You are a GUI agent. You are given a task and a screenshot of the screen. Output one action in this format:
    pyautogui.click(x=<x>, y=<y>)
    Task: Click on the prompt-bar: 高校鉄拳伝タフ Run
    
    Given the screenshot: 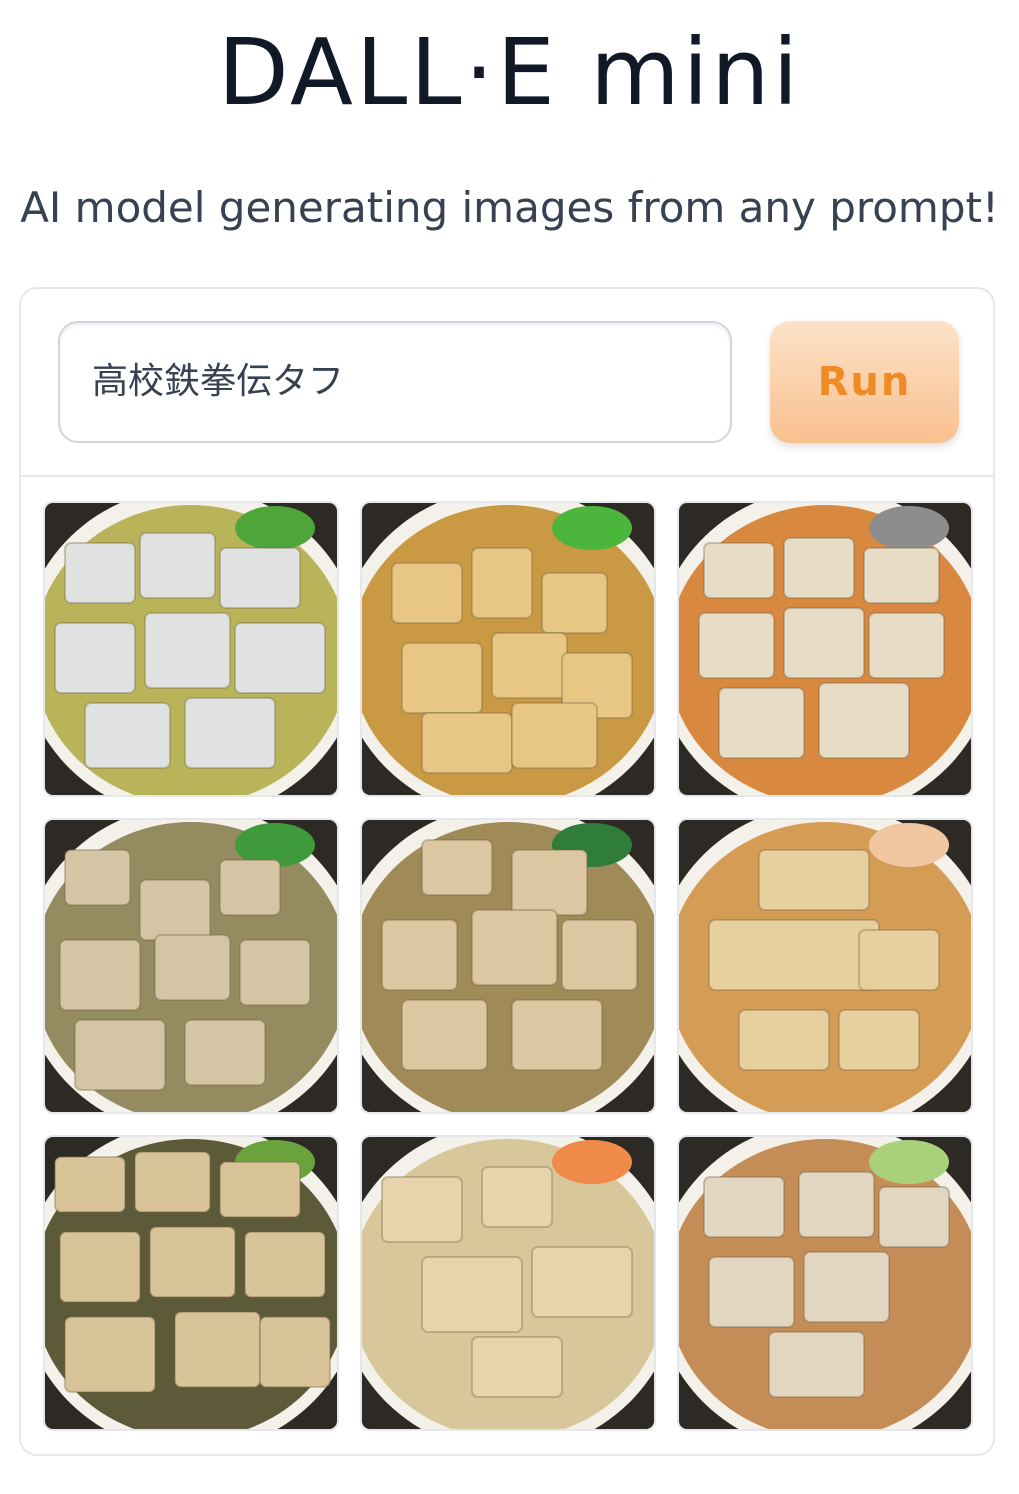 What is the action you would take?
    pyautogui.click(x=507, y=383)
    